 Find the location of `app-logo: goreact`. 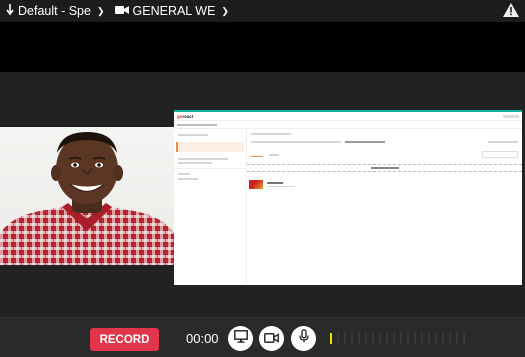

app-logo: goreact is located at coordinates (185, 116).